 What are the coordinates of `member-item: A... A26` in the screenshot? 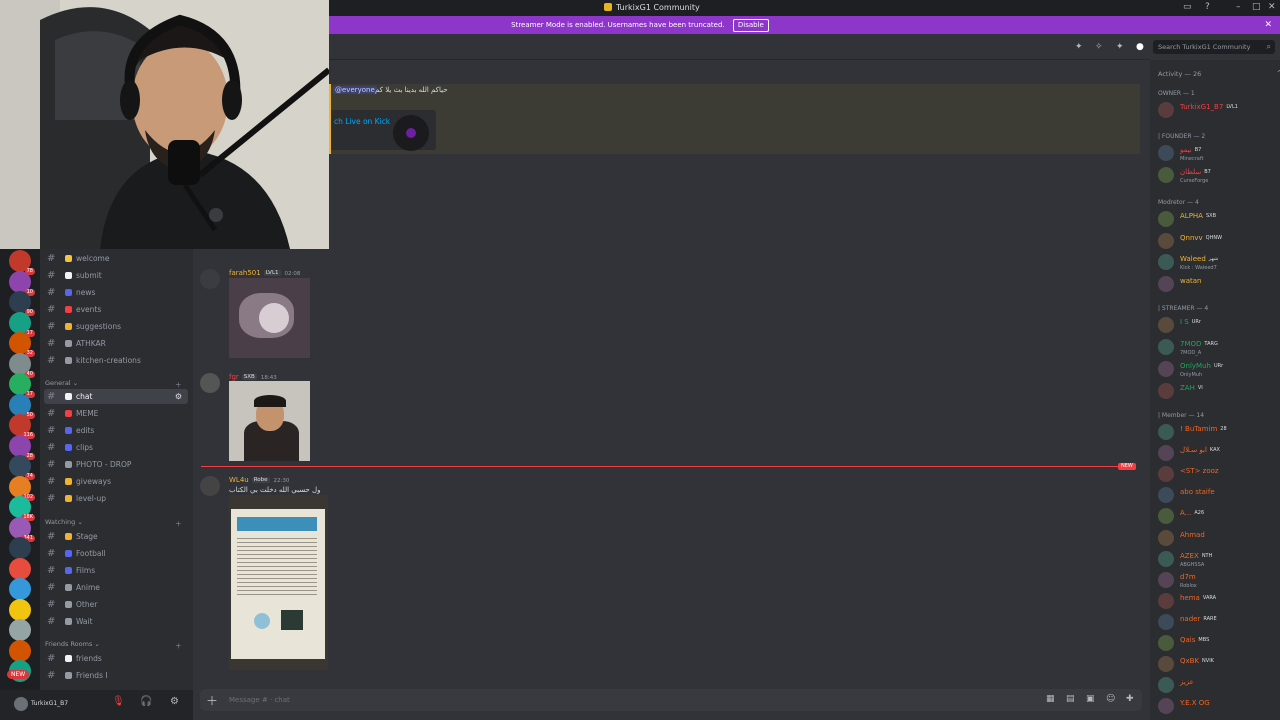 It's located at (1215, 516).